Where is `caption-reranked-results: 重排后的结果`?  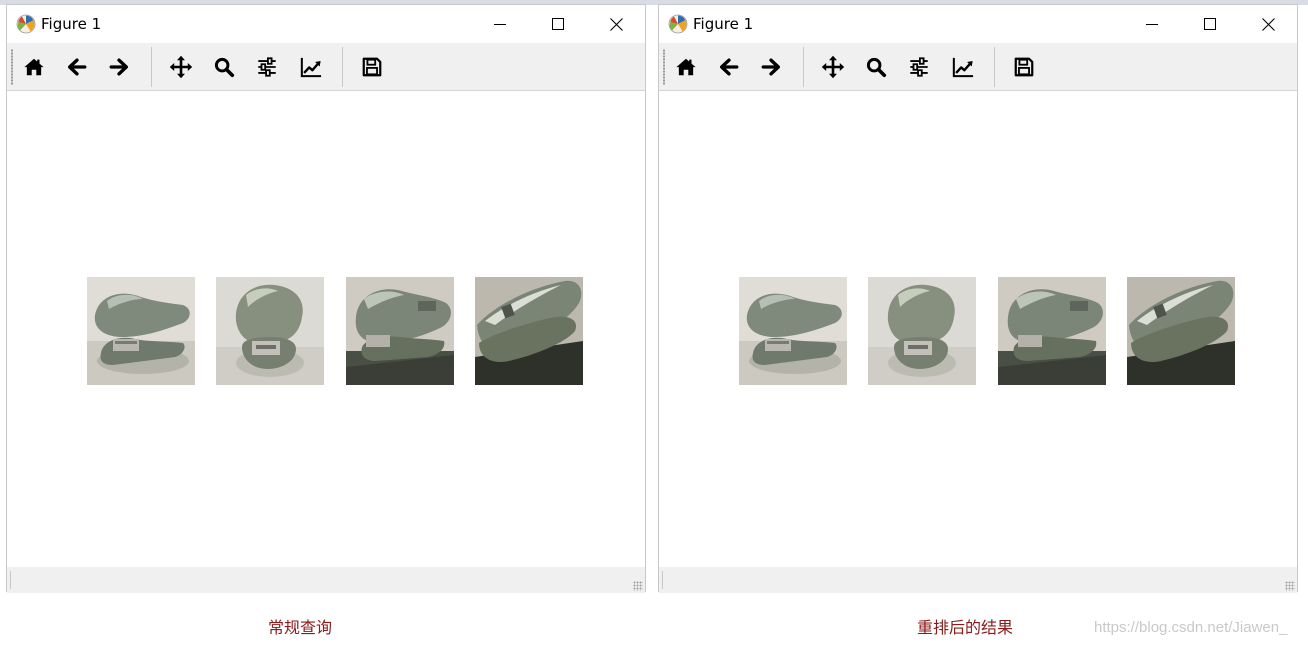
caption-reranked-results: 重排后的结果 is located at coordinates (965, 627).